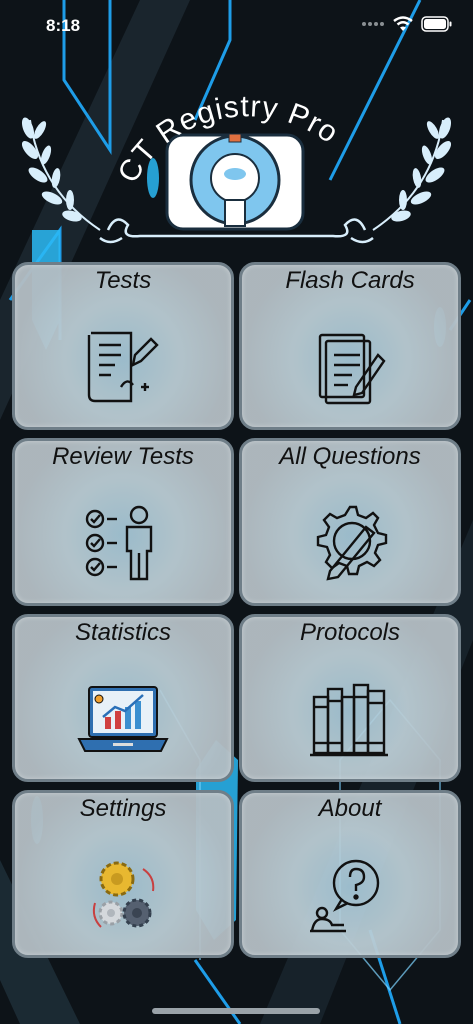 Image resolution: width=473 pixels, height=1024 pixels. I want to click on battery-icon, so click(436, 24).